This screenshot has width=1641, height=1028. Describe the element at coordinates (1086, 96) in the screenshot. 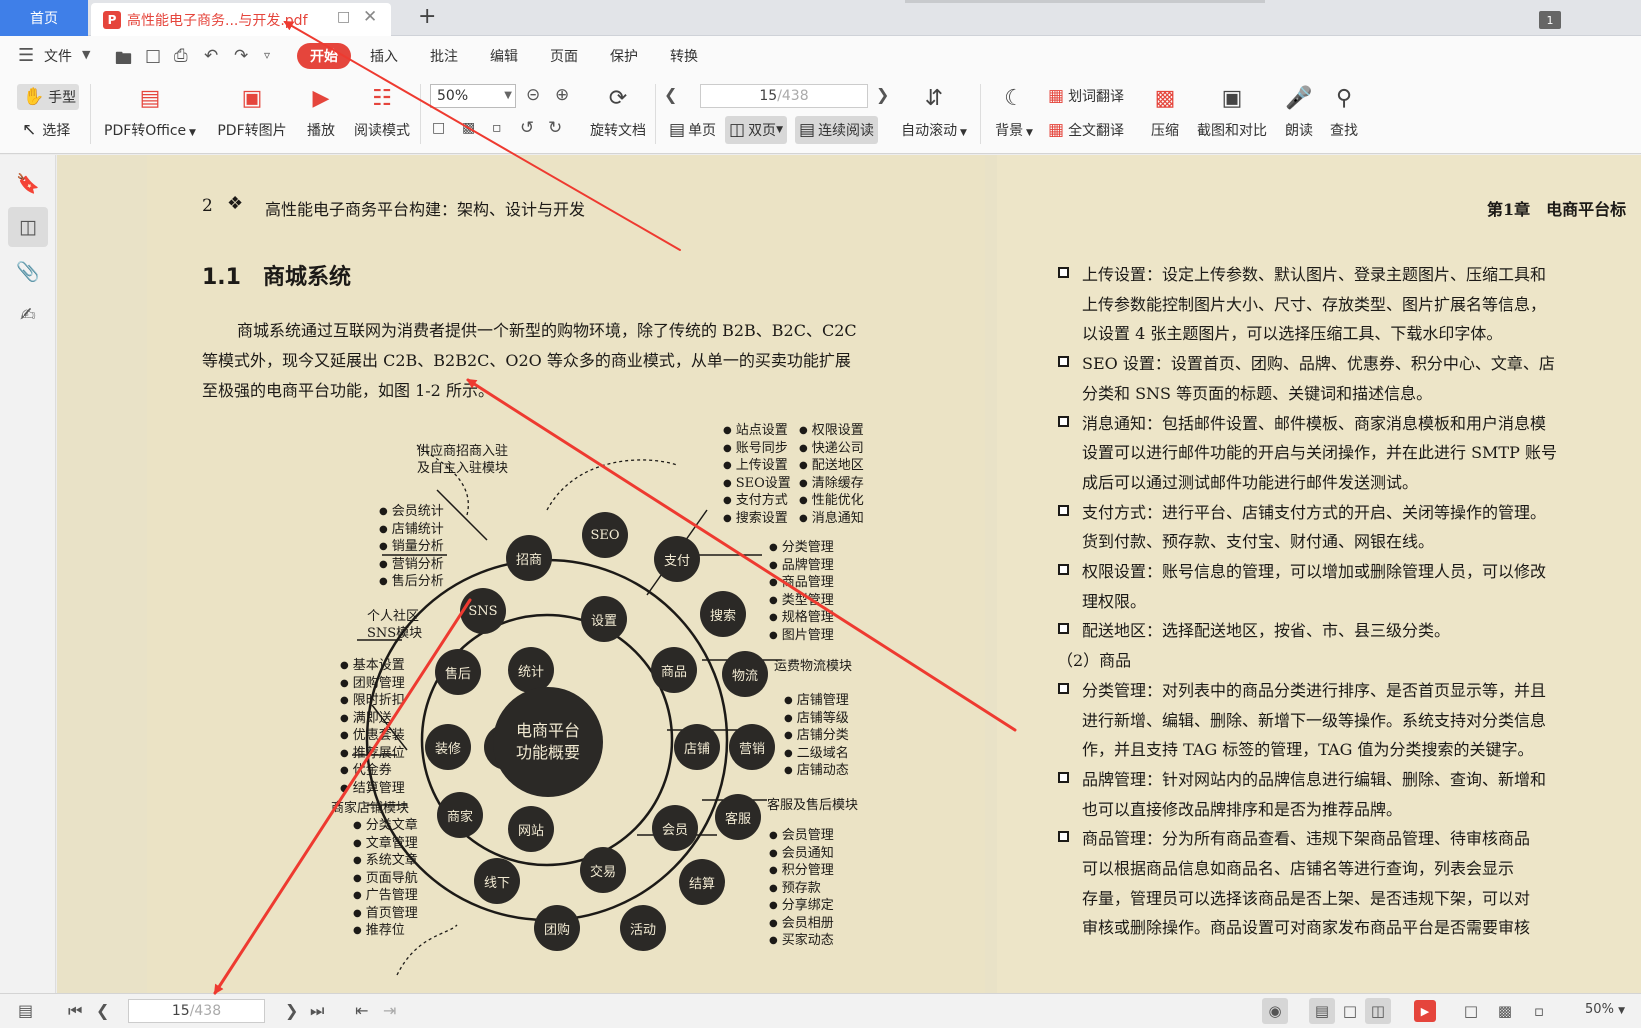

I see `word-translate-button: ▦ 划词翻译` at that location.